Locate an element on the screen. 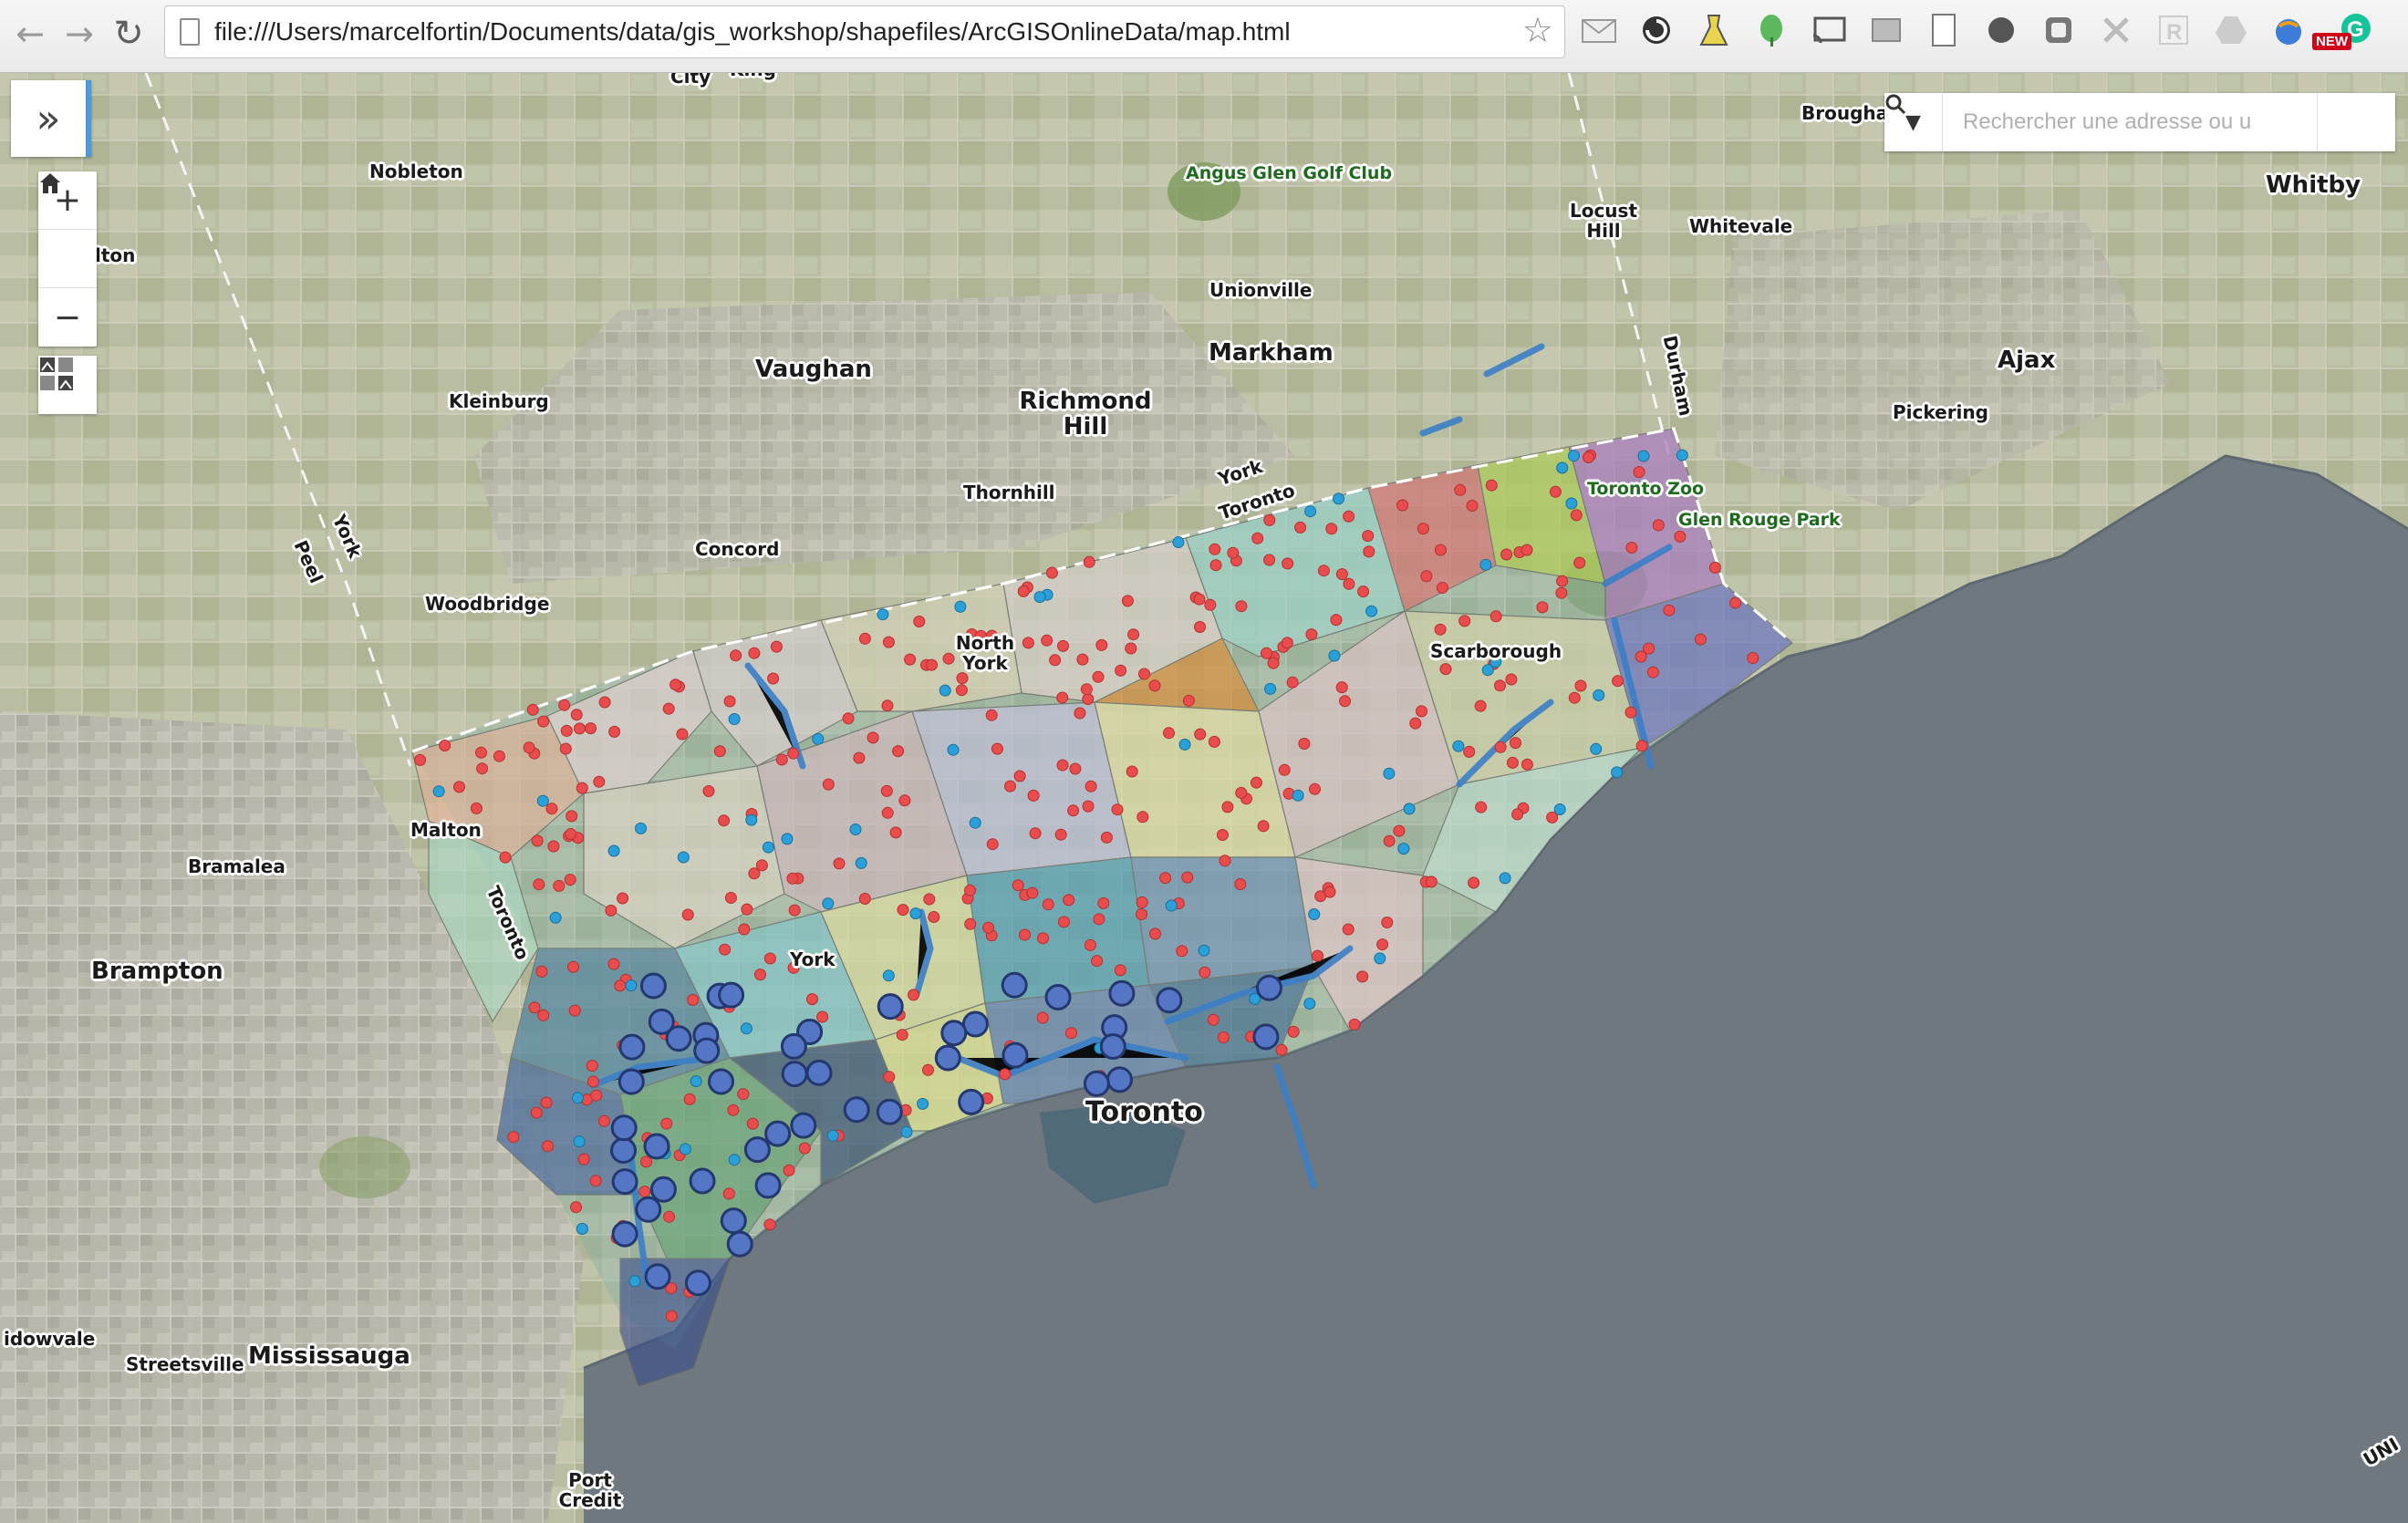 The width and height of the screenshot is (2408, 1523). lab-flask-extension-icon is located at coordinates (1714, 30).